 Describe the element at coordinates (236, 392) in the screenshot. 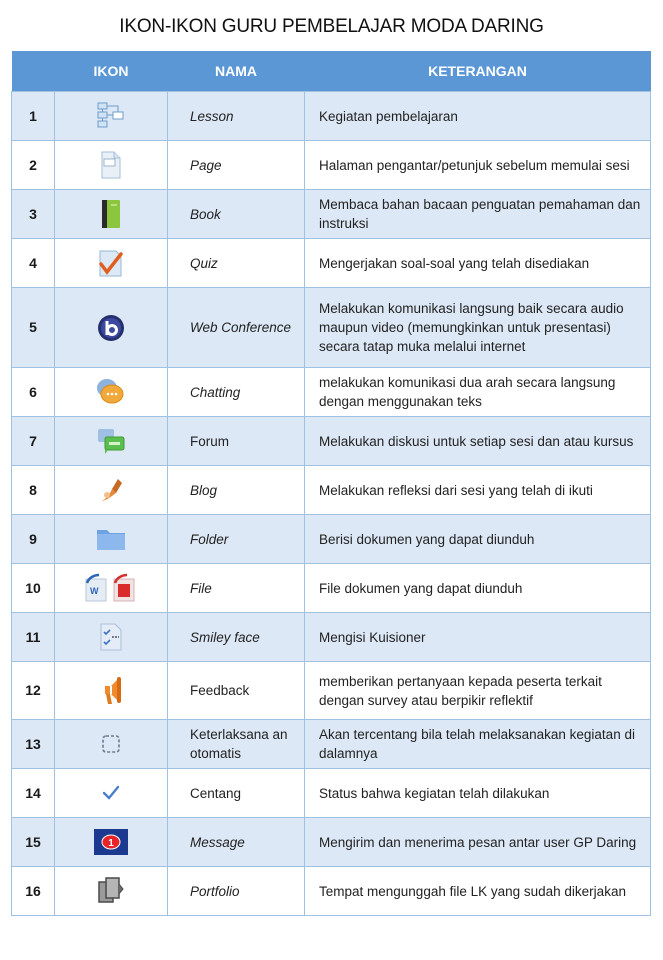

I see `icon-name: Chatting` at that location.